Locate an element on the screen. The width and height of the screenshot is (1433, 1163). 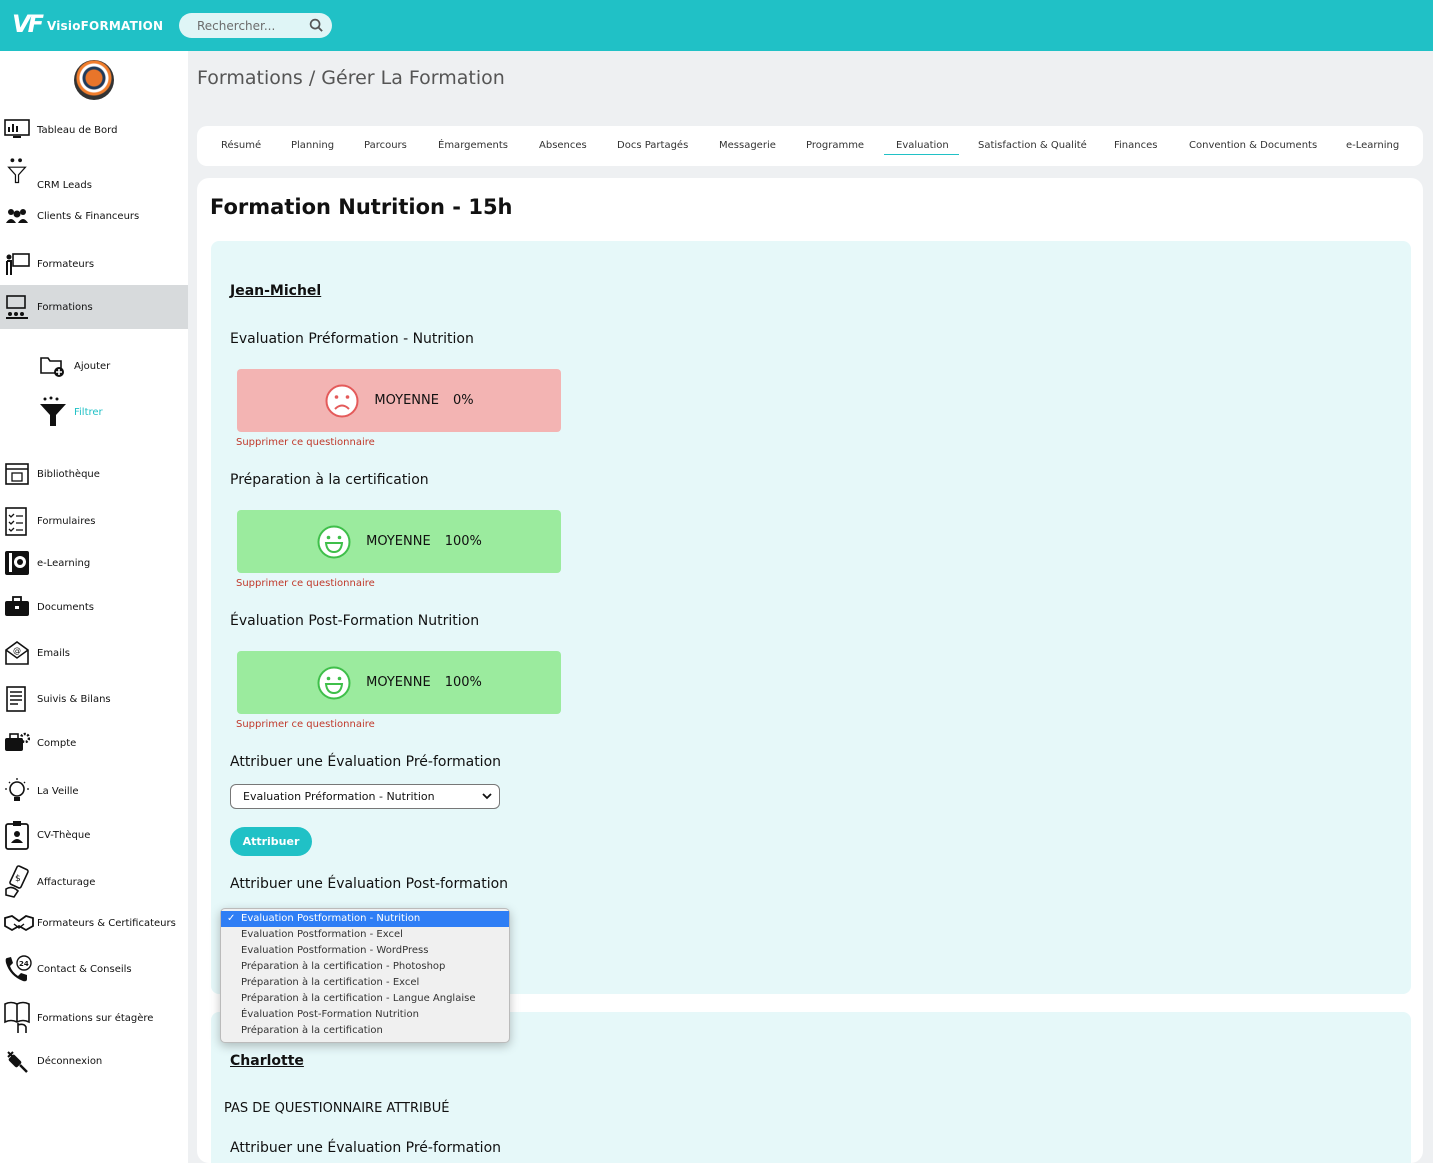
happy-face-icon is located at coordinates (334, 682).